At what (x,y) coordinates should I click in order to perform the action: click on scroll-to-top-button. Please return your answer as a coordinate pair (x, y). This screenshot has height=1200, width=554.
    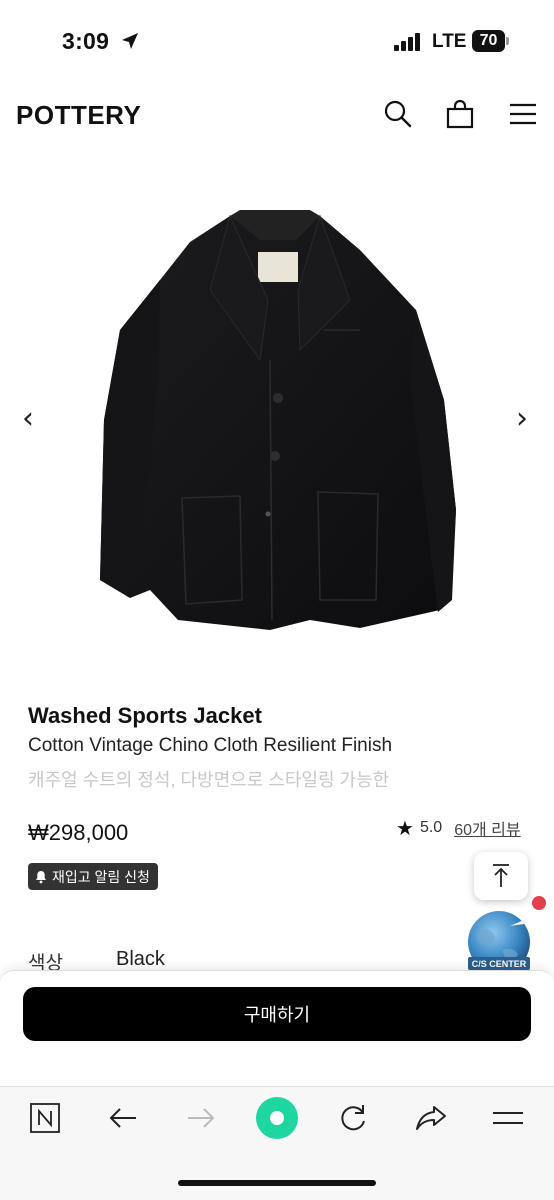
    Looking at the image, I should click on (501, 876).